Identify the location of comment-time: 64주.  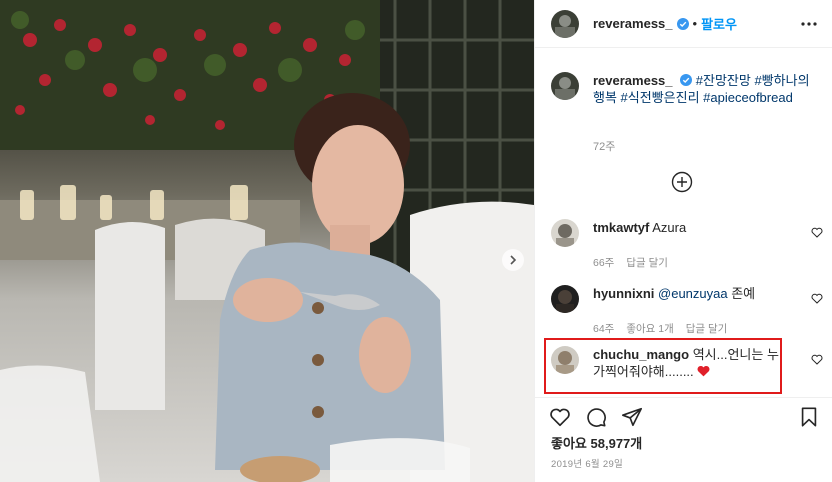
(604, 329).